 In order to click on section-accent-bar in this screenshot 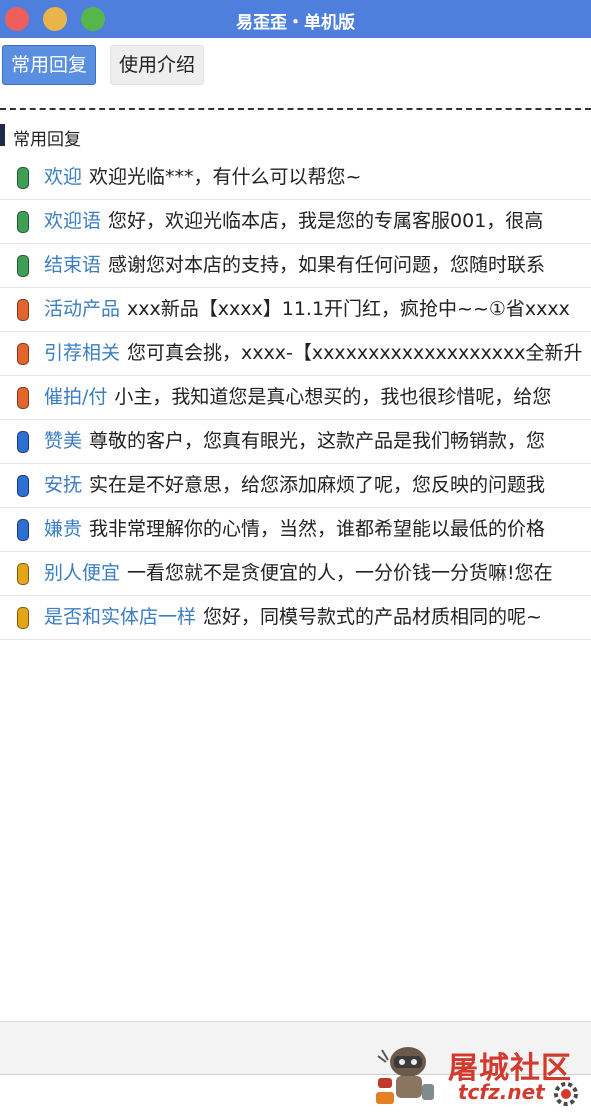, I will do `click(2, 135)`.